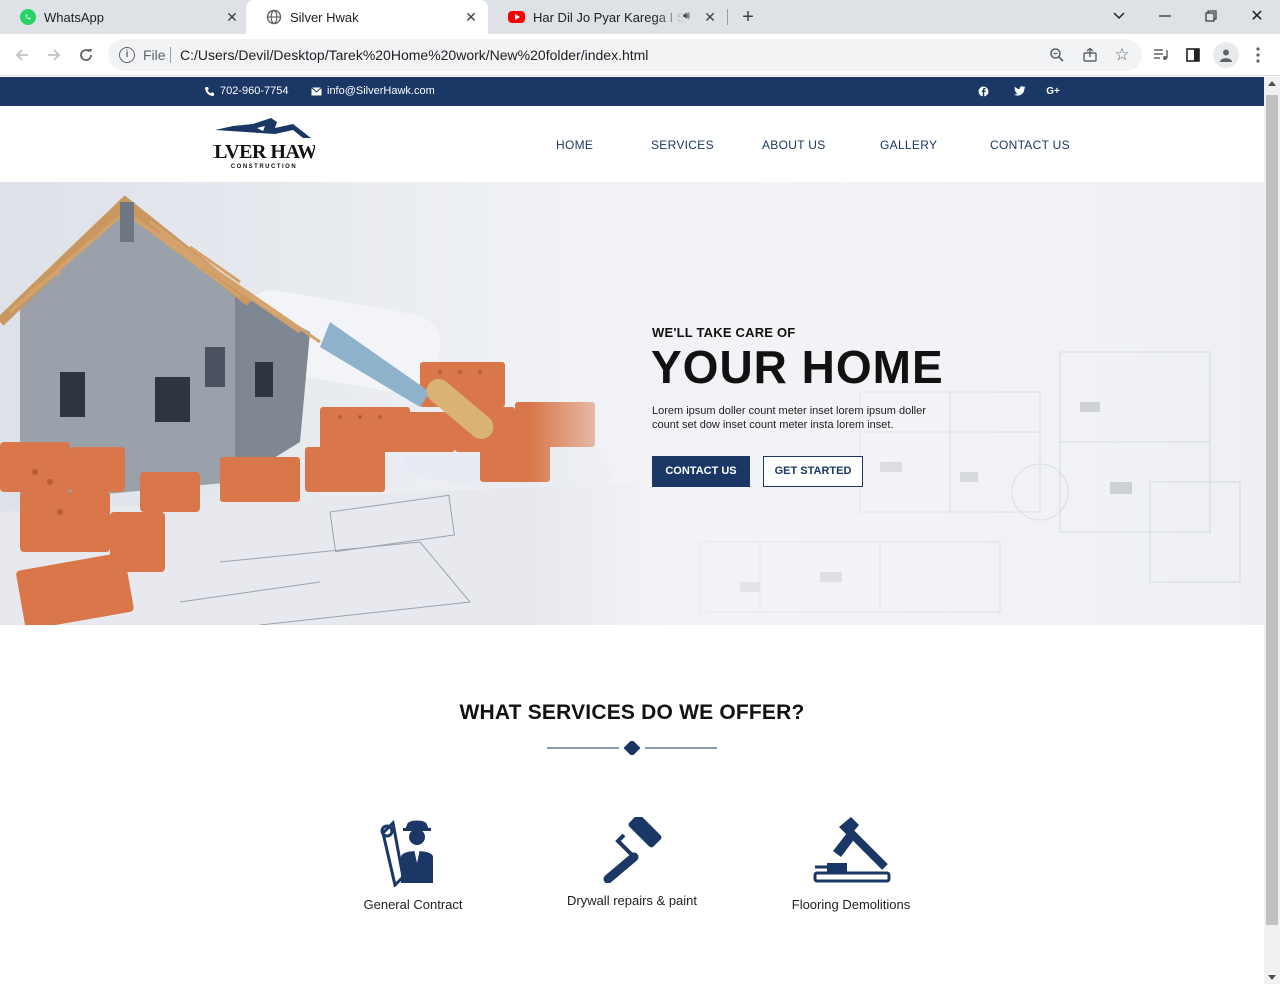  Describe the element at coordinates (701, 471) in the screenshot. I see `contact-us-button: CONTACT US` at that location.